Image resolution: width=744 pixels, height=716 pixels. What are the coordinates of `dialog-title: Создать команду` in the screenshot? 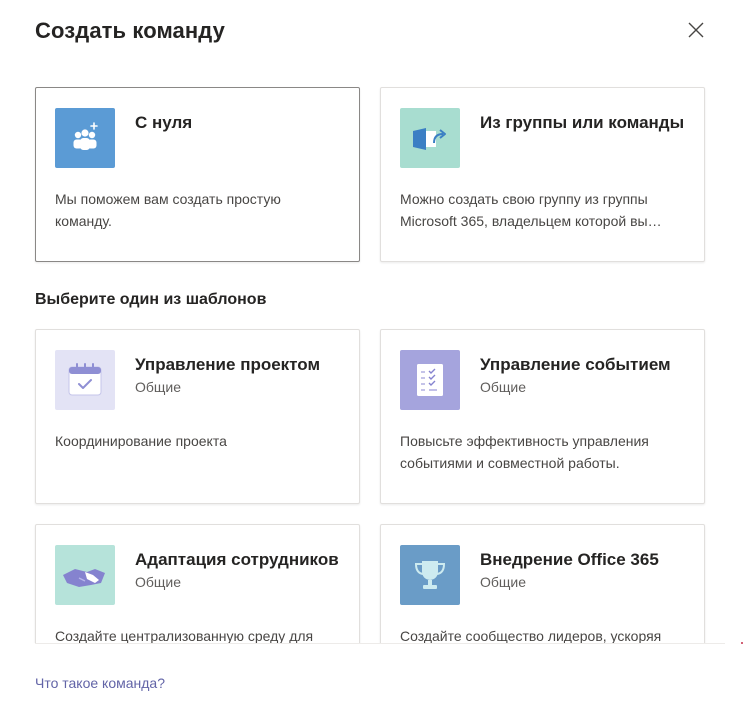 It's located at (130, 30).